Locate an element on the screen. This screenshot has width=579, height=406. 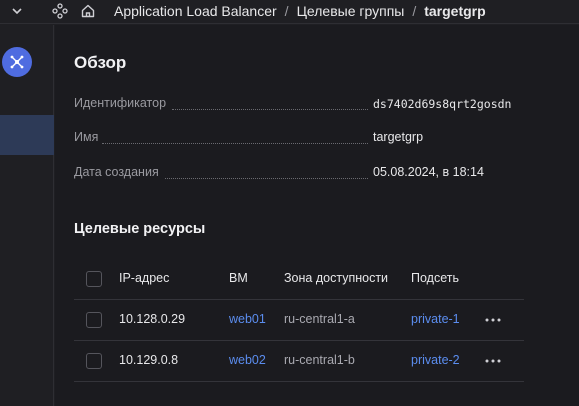
field-created: Дата создания 05.08.2024, в 18:14 is located at coordinates (299, 174).